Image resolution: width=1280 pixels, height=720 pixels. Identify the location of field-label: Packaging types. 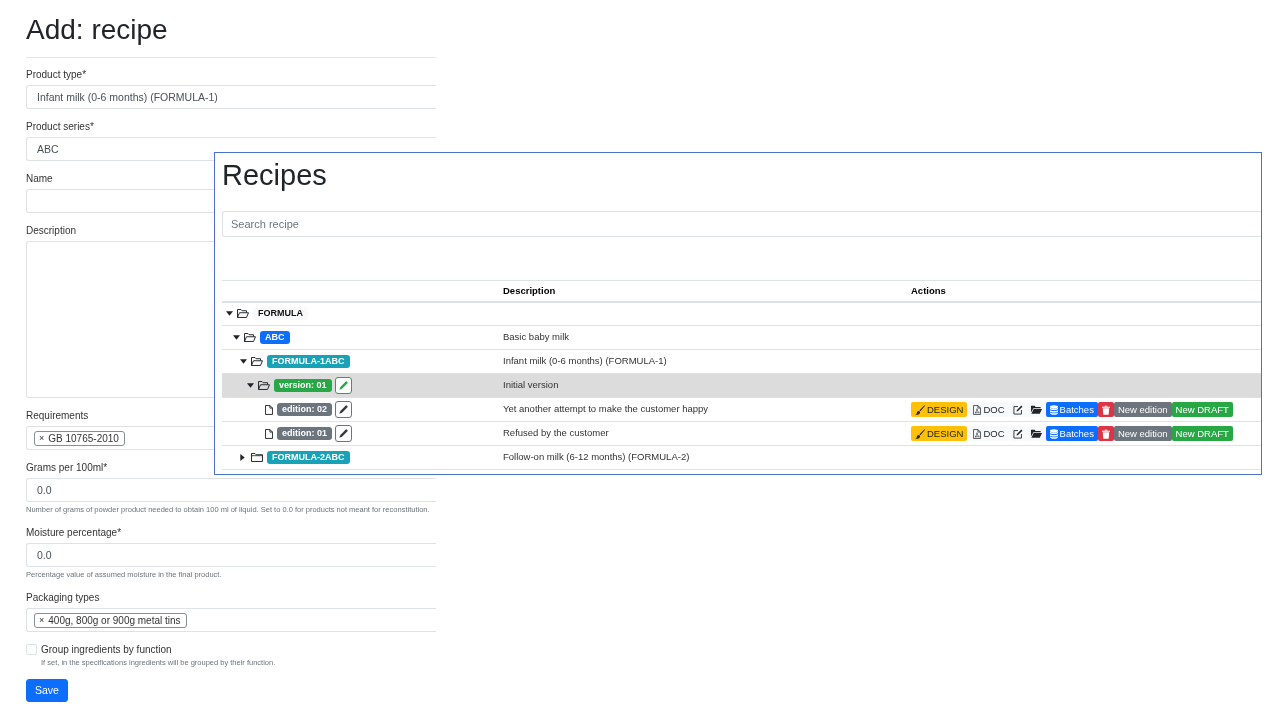
(63, 597).